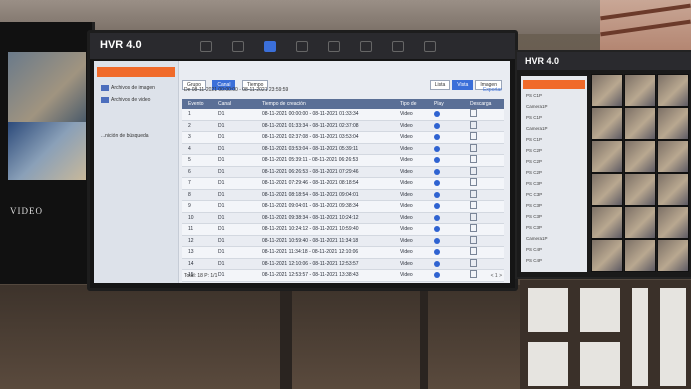 Image resolution: width=691 pixels, height=389 pixels. I want to click on monitor-stand, so click(286, 337).